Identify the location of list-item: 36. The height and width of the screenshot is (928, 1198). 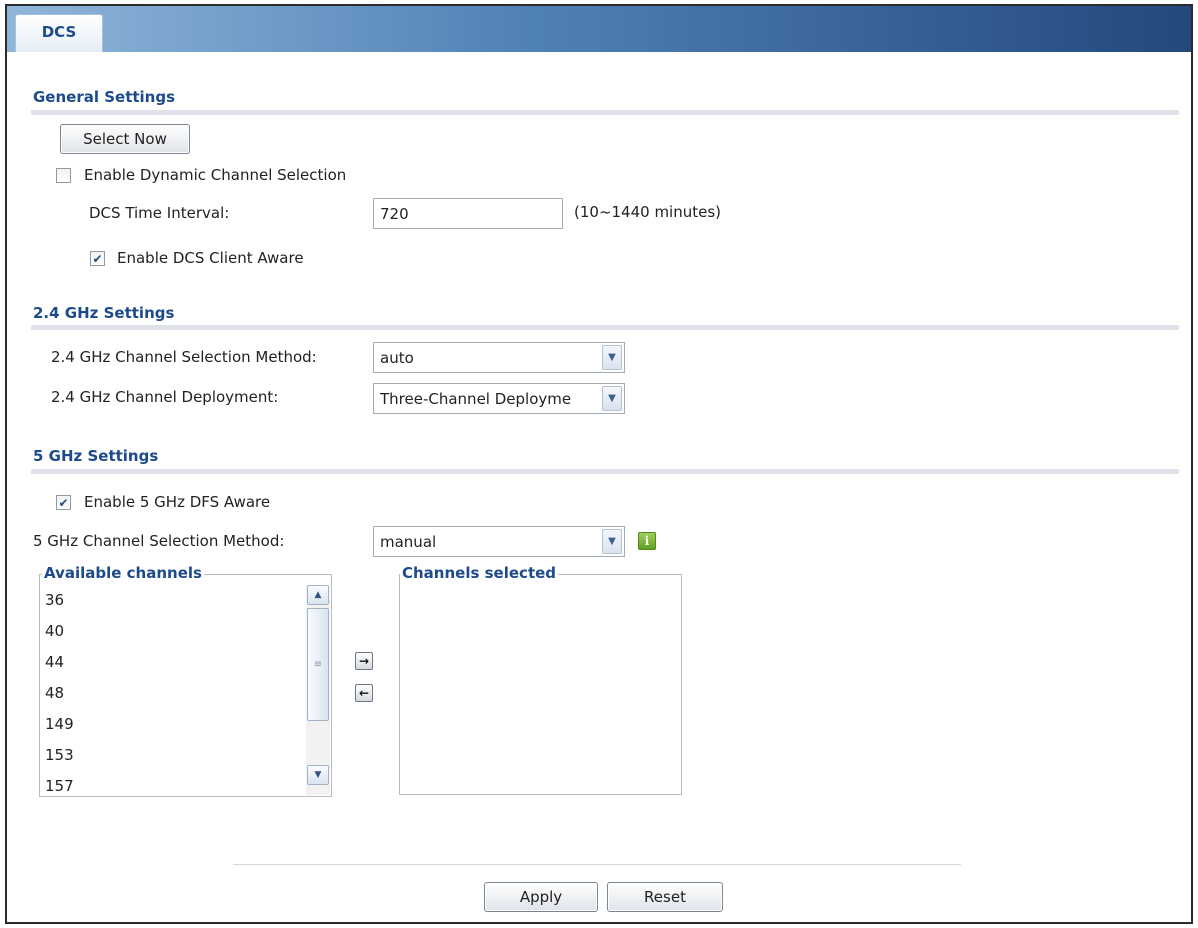
(59, 600).